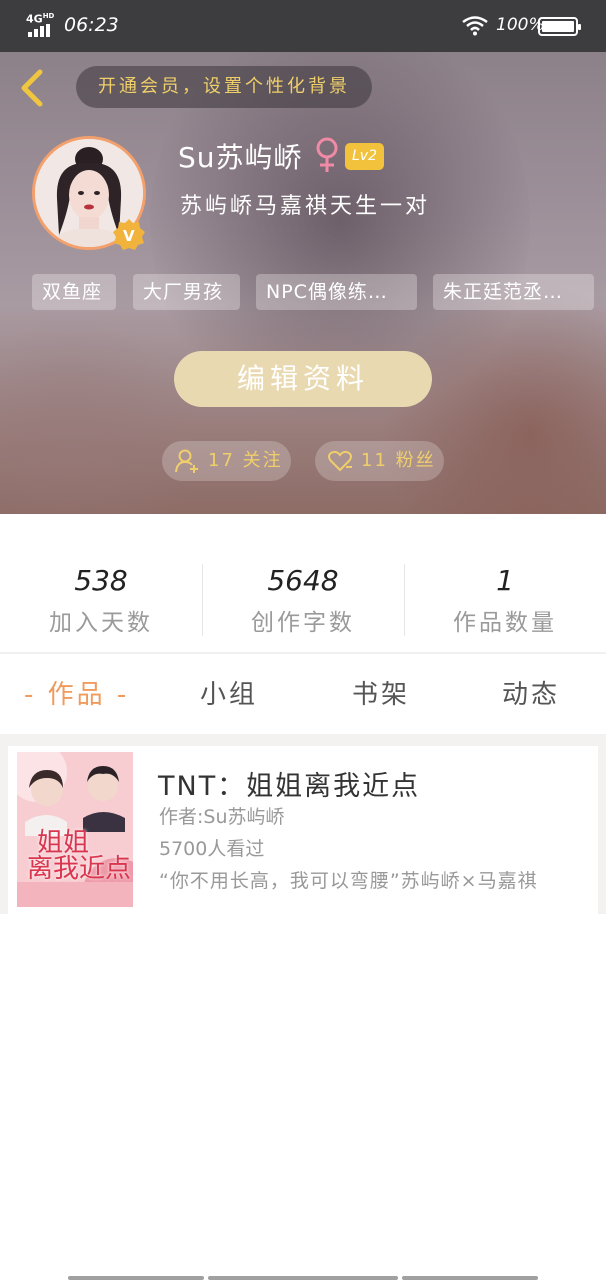 This screenshot has width=606, height=1280. What do you see at coordinates (76, 692) in the screenshot?
I see `tab-works: - 作品 -` at bounding box center [76, 692].